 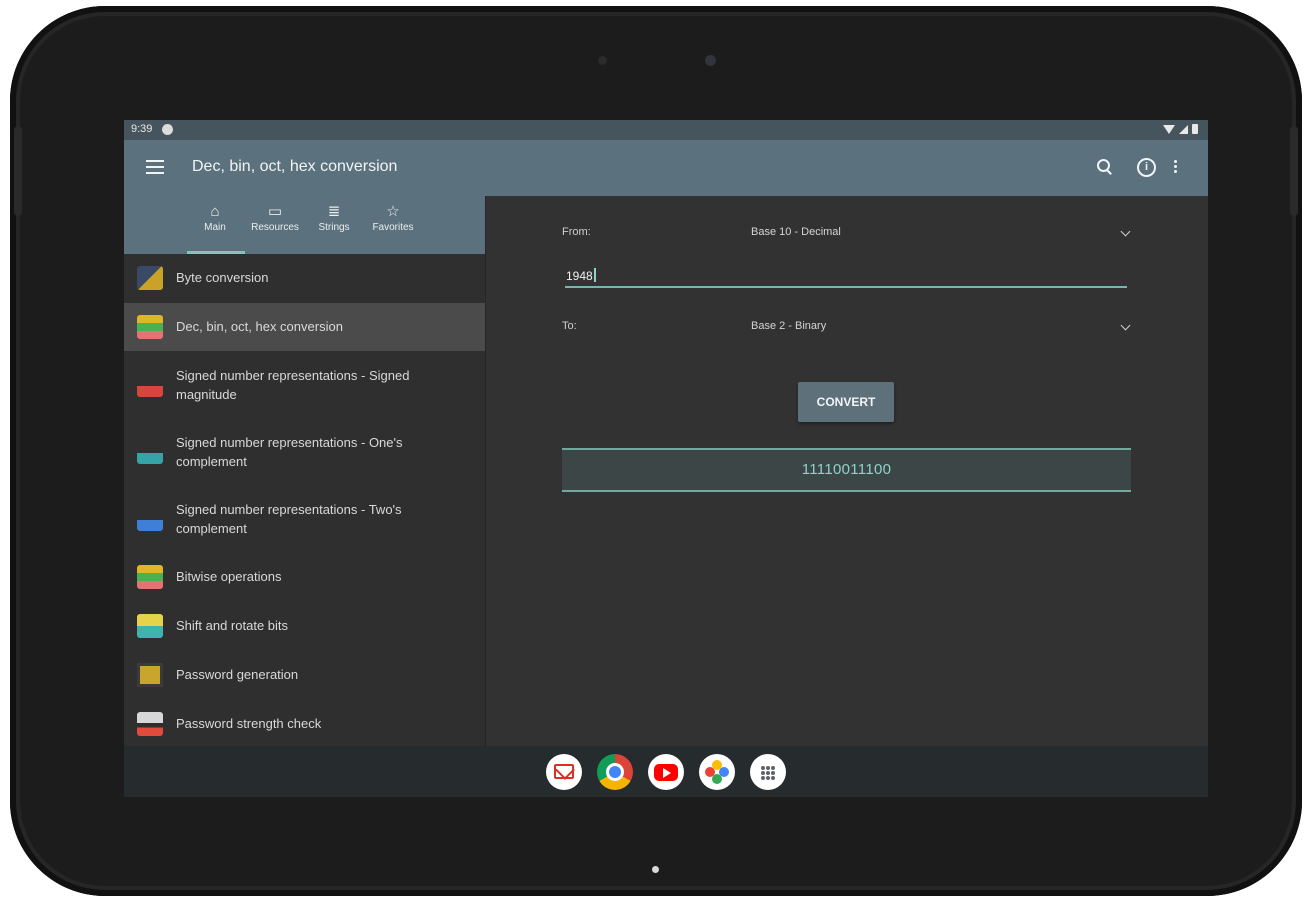 I want to click on youtube-icon, so click(x=666, y=772).